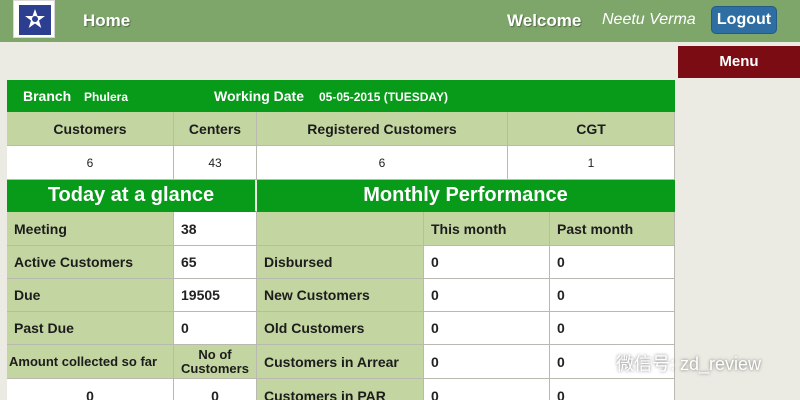  Describe the element at coordinates (591, 129) in the screenshot. I see `summary-header-cgt: CGT` at that location.